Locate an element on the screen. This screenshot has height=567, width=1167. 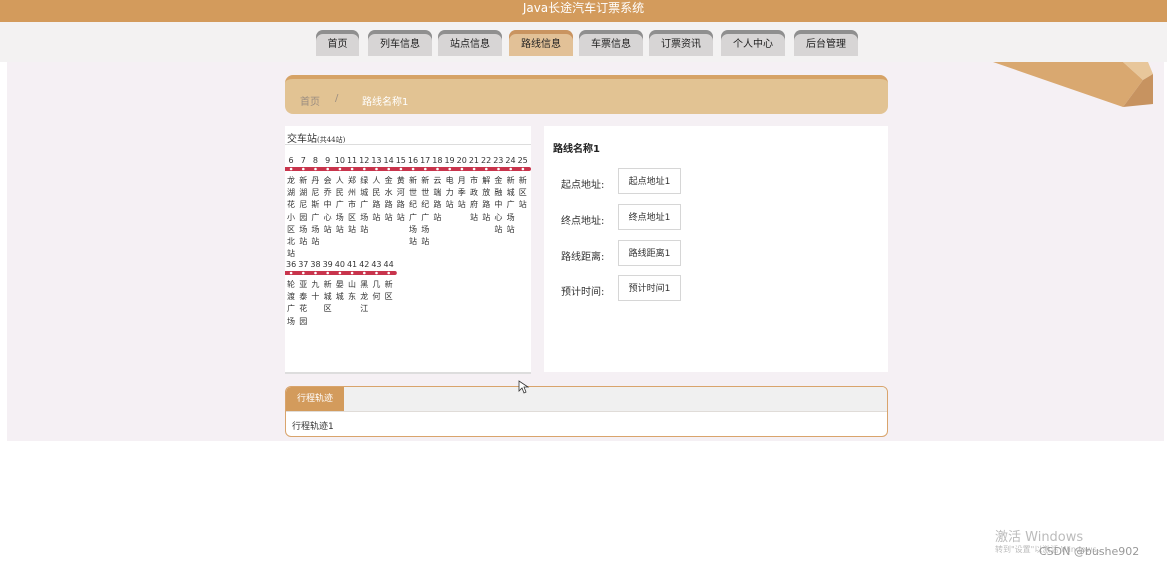
station-number: 20 is located at coordinates (461, 160).